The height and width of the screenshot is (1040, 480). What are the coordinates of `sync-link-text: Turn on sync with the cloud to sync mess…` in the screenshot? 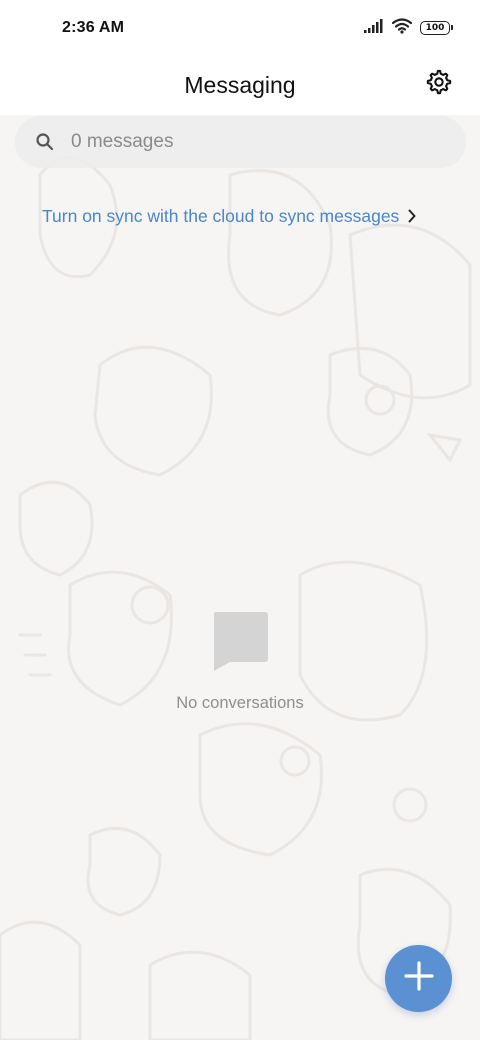 It's located at (221, 215).